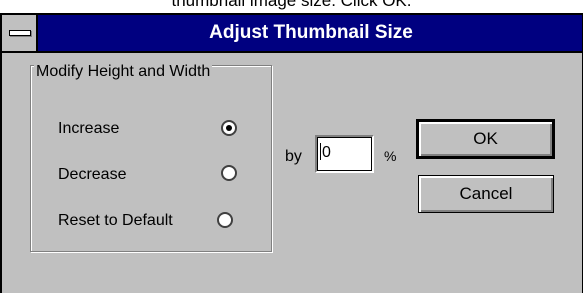 This screenshot has width=583, height=293. I want to click on cropped-caption-text: thumbnail image size. Click OK., so click(291, 5).